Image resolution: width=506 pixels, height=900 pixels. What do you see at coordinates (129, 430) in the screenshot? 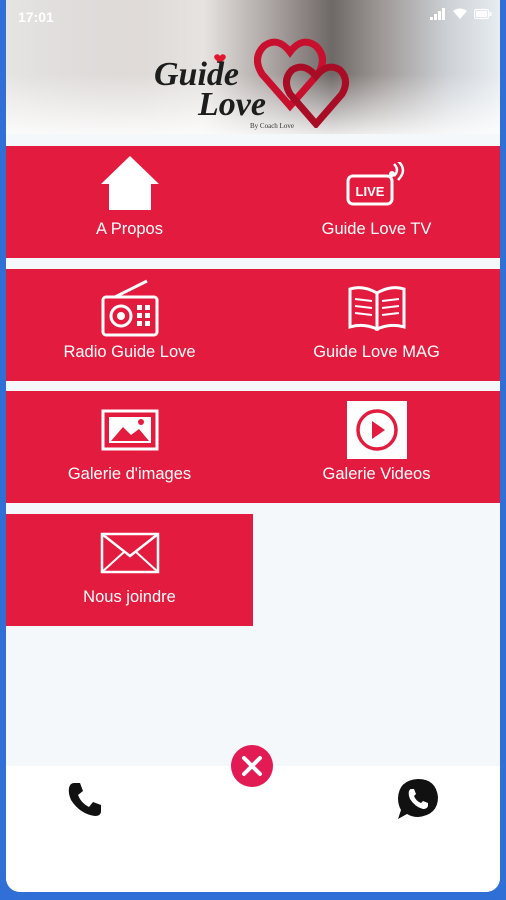
I see `image-icon` at bounding box center [129, 430].